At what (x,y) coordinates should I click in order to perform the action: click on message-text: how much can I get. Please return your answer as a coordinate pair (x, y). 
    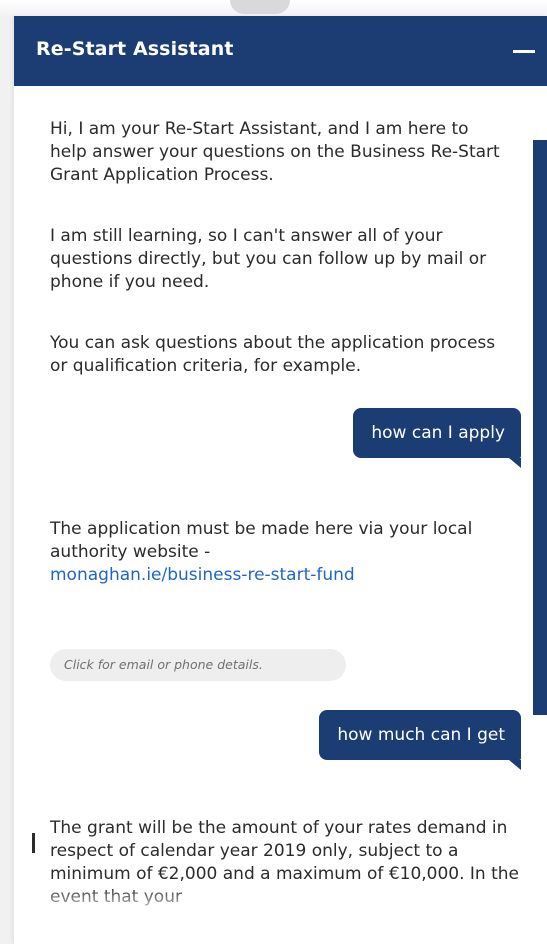
    Looking at the image, I should click on (421, 735).